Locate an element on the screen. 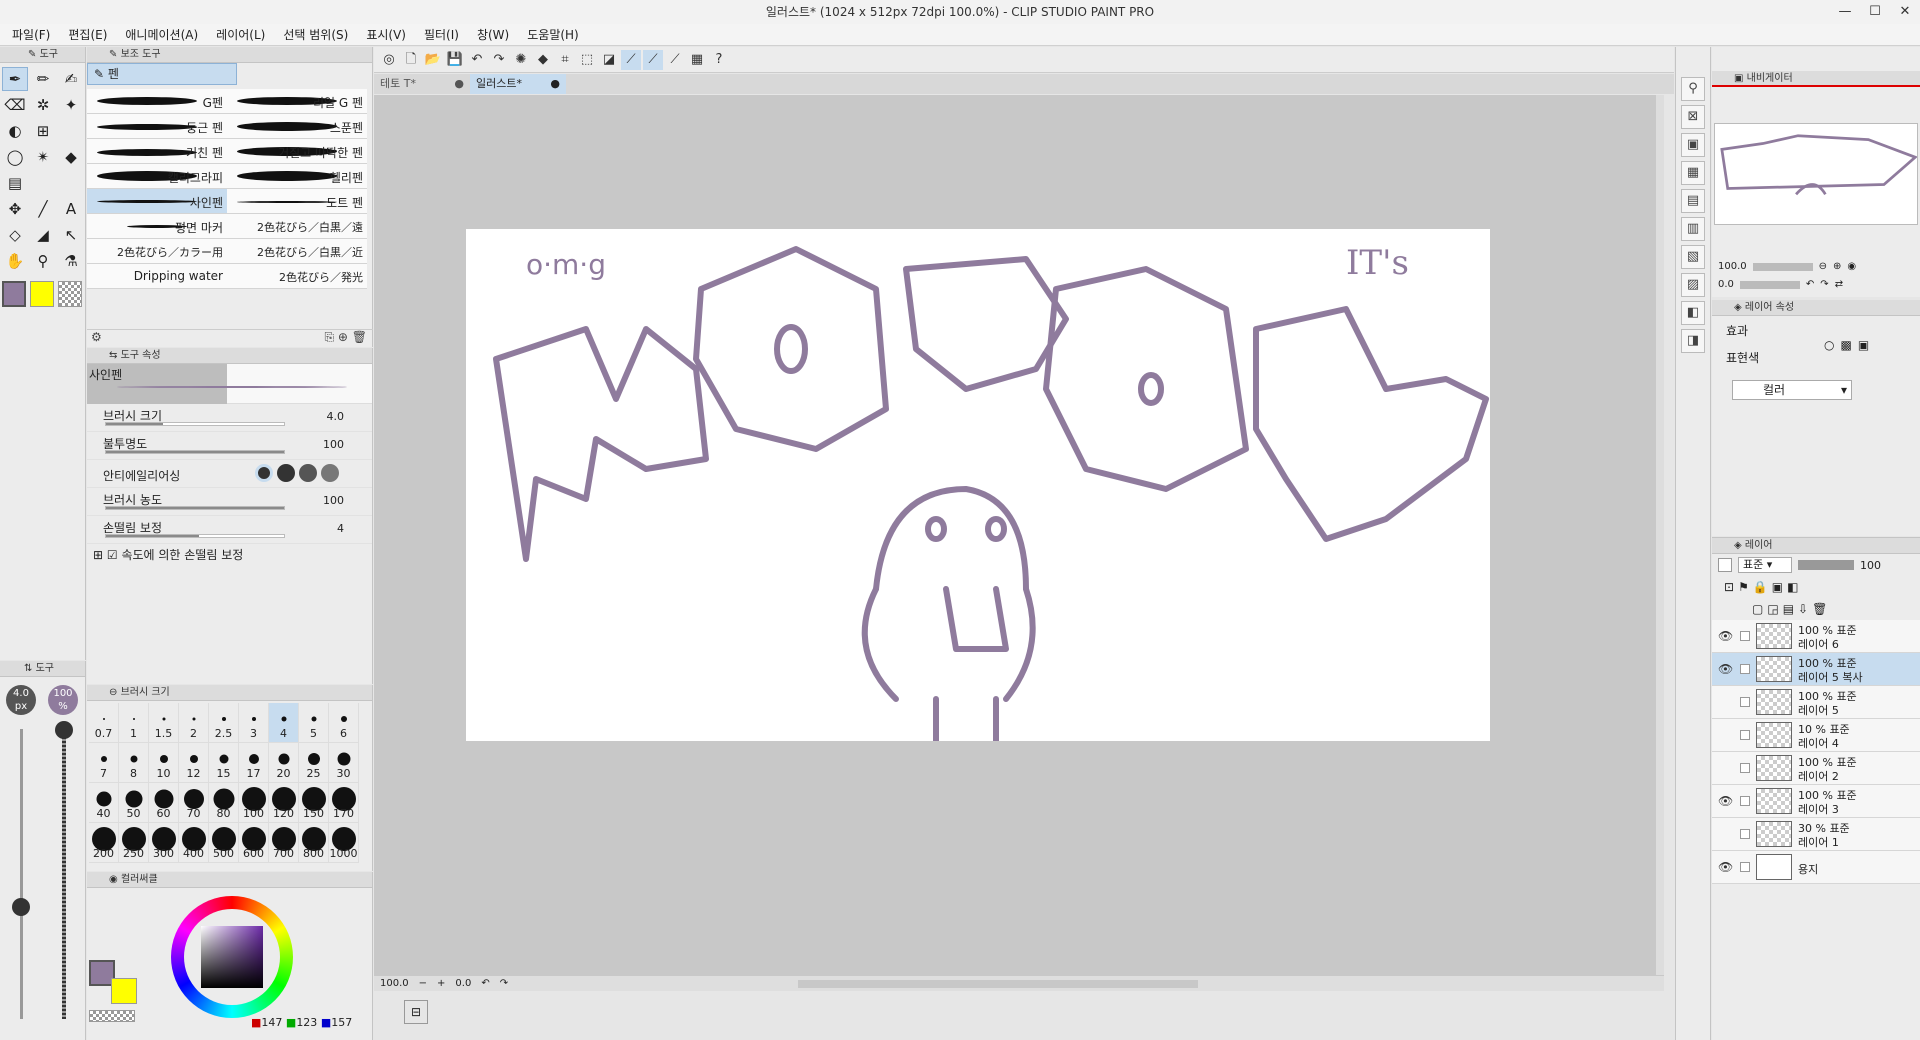  menu-selection: 선택 범위(S) is located at coordinates (315, 34).